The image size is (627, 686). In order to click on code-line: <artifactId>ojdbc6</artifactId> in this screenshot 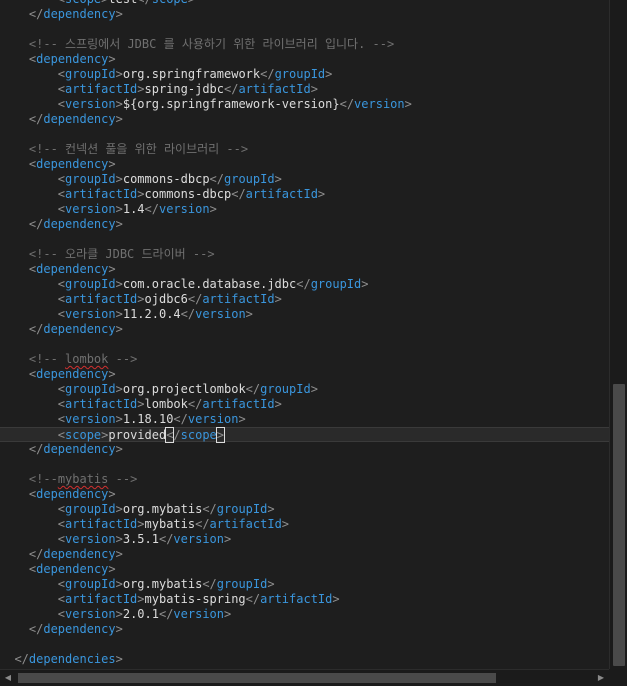, I will do `click(304, 299)`.